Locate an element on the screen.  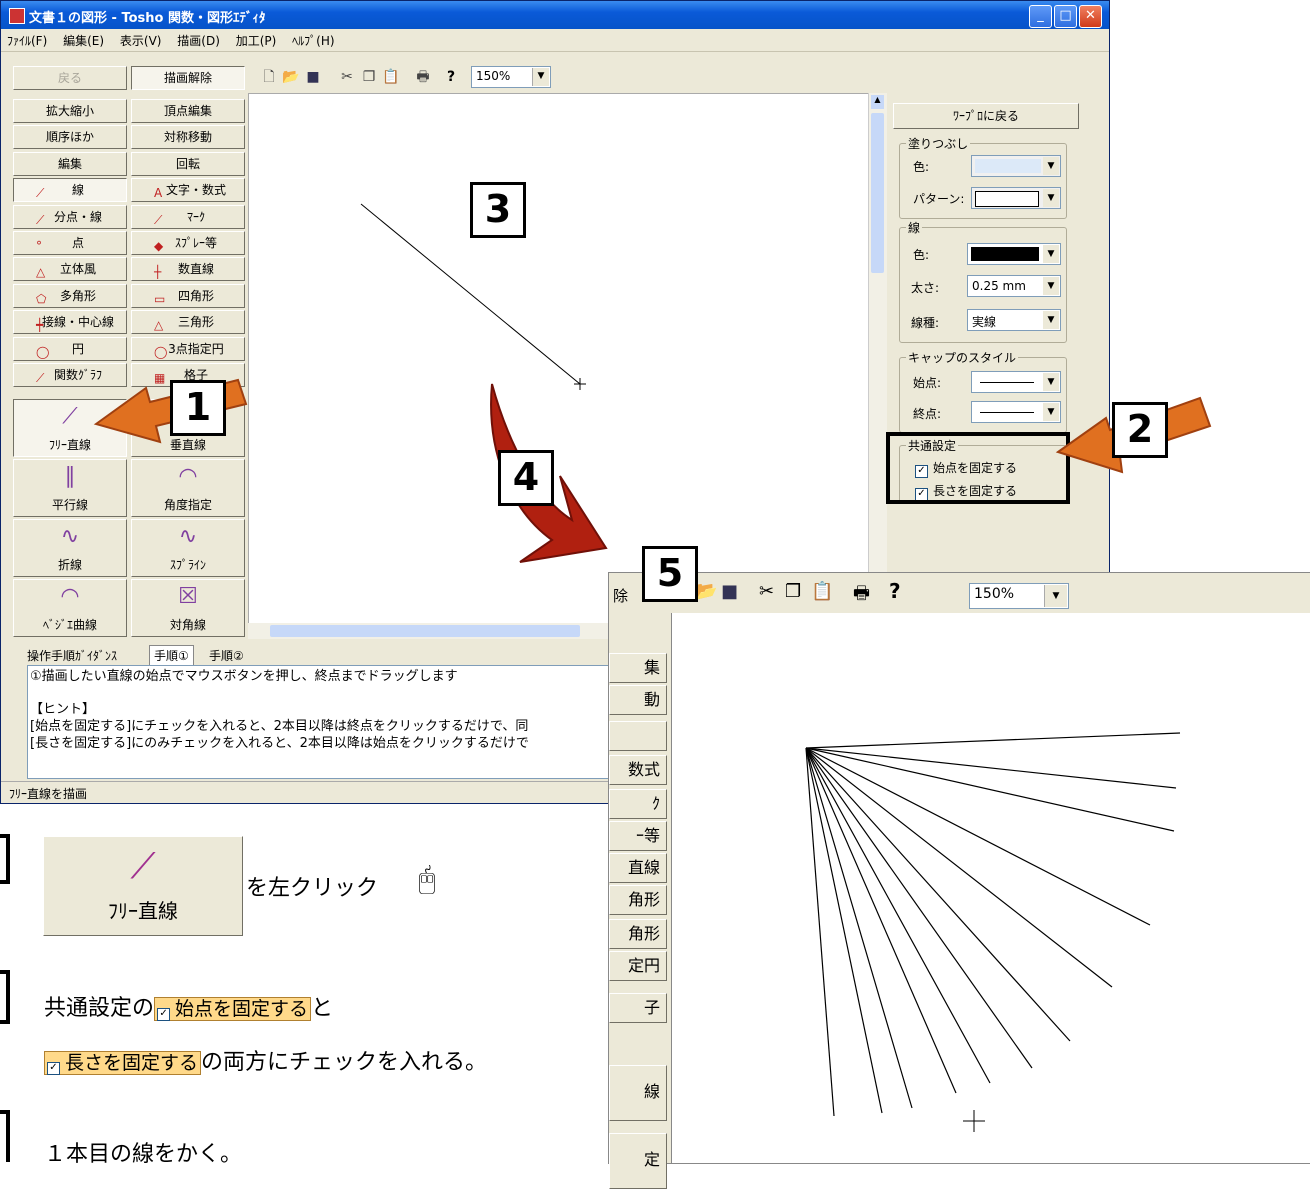
step-marker-4: 4 is located at coordinates (526, 478).